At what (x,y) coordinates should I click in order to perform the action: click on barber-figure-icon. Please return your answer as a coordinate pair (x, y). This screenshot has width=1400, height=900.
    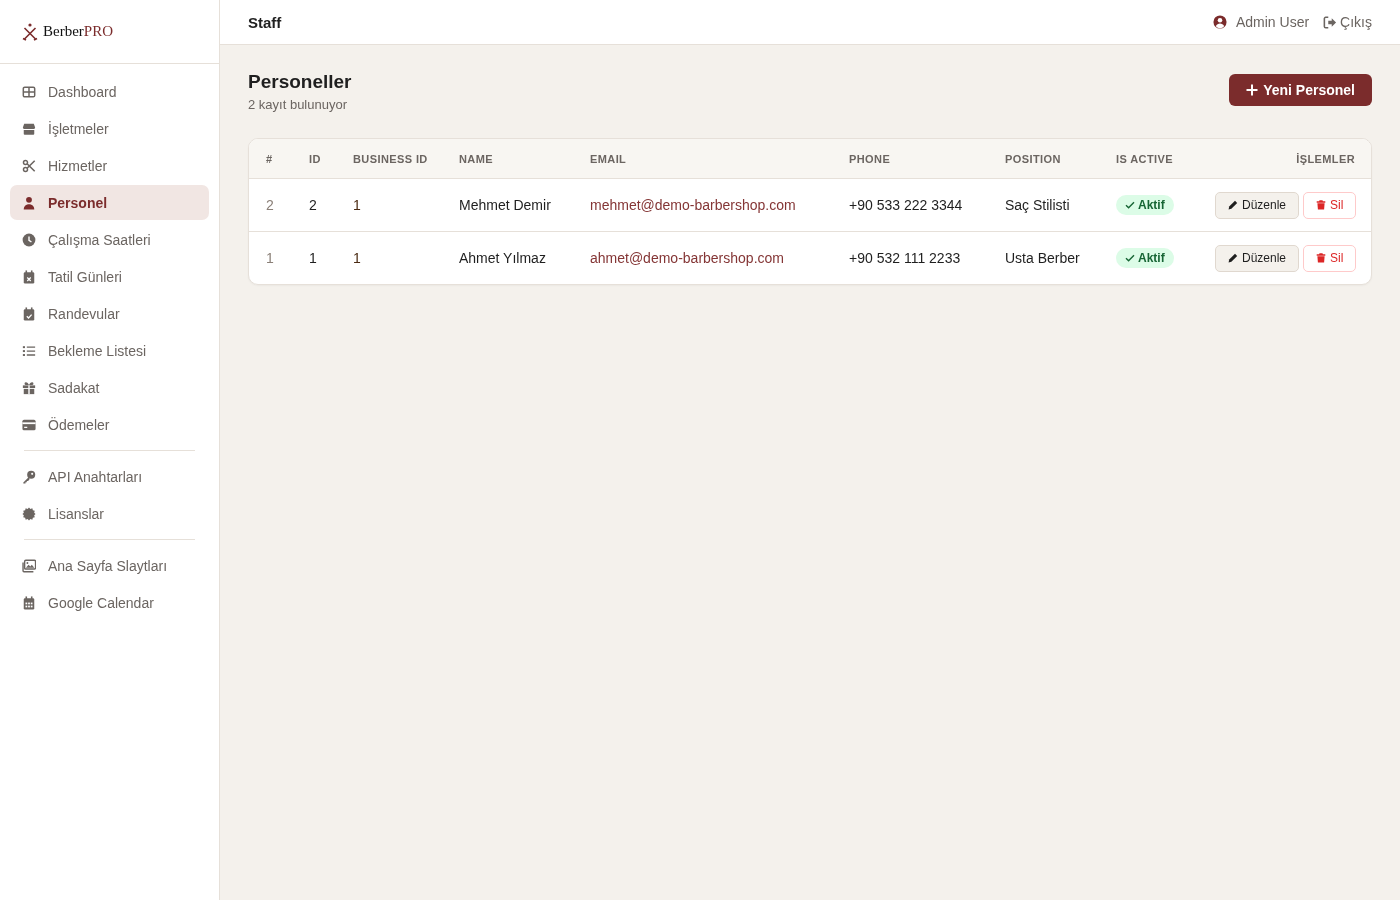
    Looking at the image, I should click on (30, 31).